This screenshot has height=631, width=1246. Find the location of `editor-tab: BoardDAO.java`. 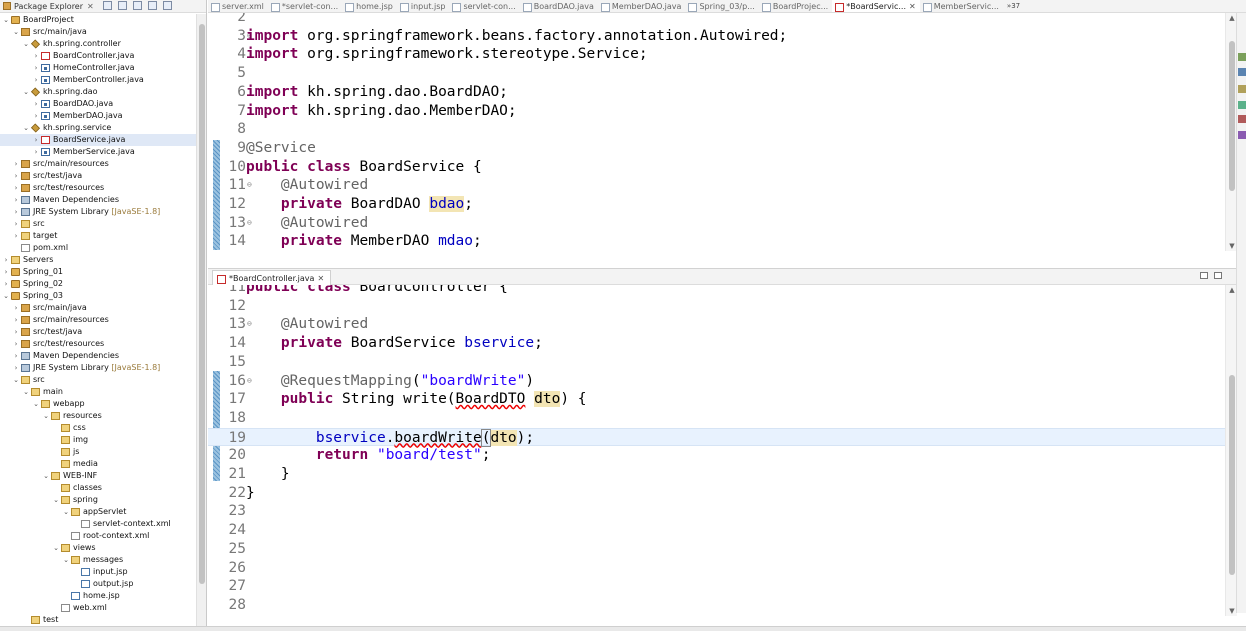

editor-tab: BoardDAO.java is located at coordinates (559, 6).